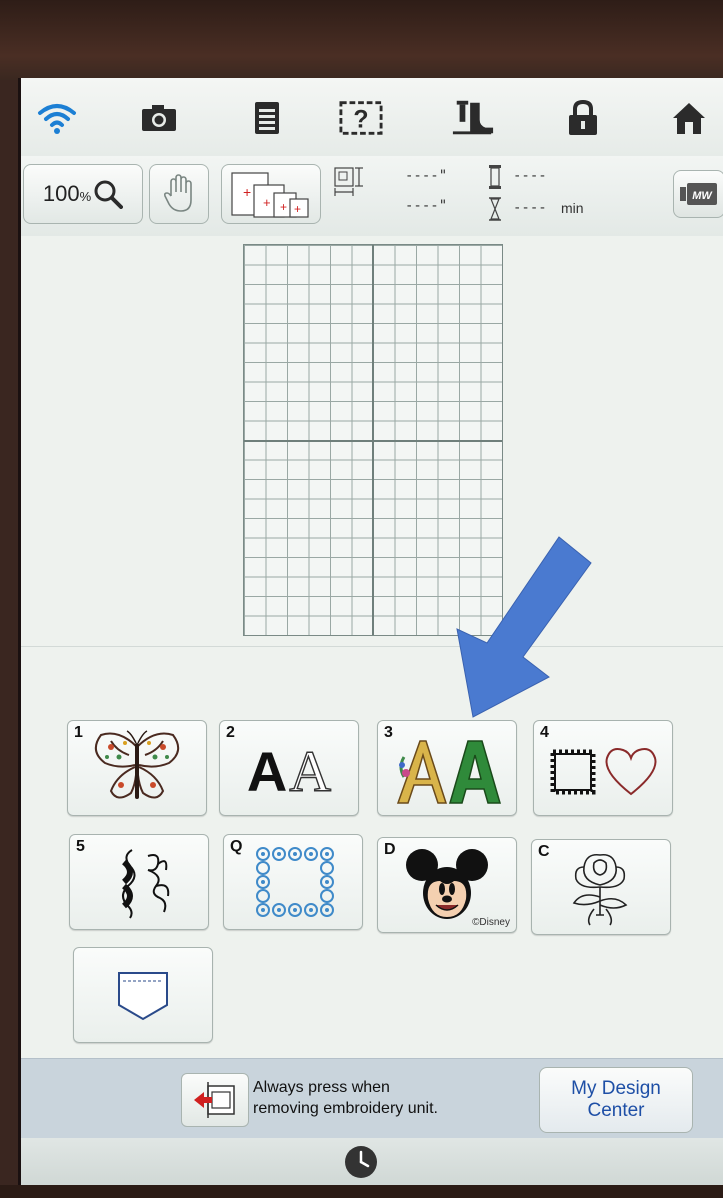 This screenshot has width=723, height=1198. I want to click on grid-center-horizontal, so click(373, 441).